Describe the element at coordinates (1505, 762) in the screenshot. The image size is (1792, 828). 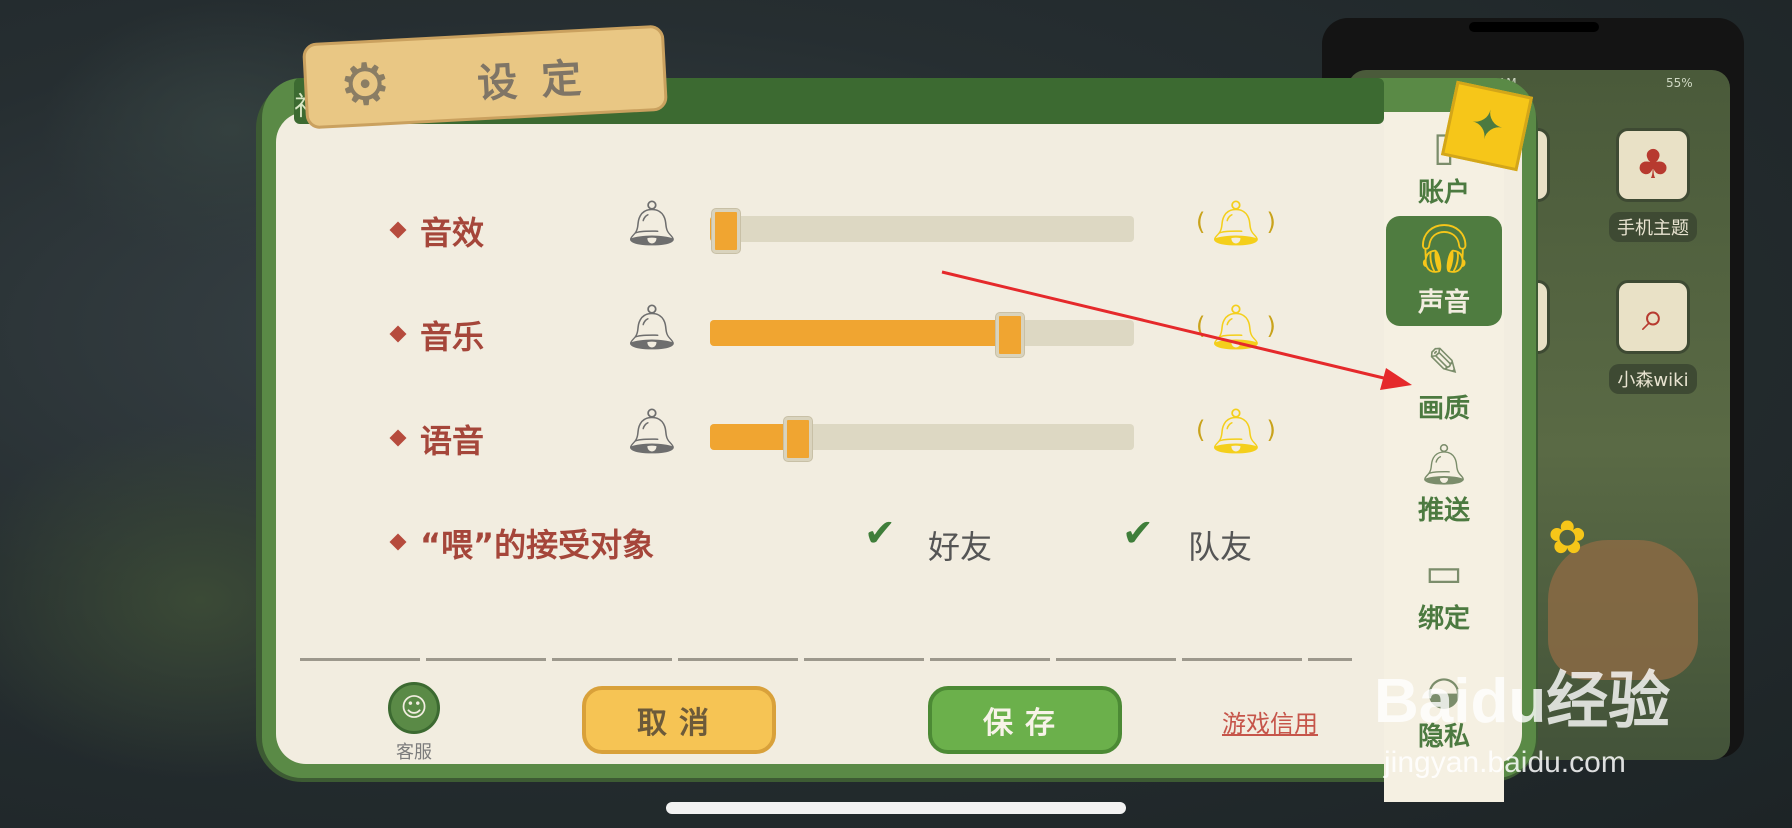
I see `watermark-url: jingyan.baidu.com` at that location.